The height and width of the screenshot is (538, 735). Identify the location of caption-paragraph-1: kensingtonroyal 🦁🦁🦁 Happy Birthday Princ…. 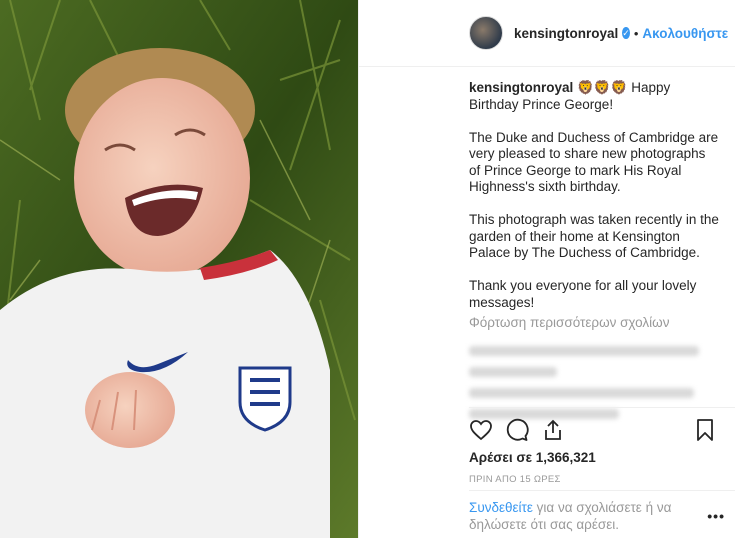
(594, 96).